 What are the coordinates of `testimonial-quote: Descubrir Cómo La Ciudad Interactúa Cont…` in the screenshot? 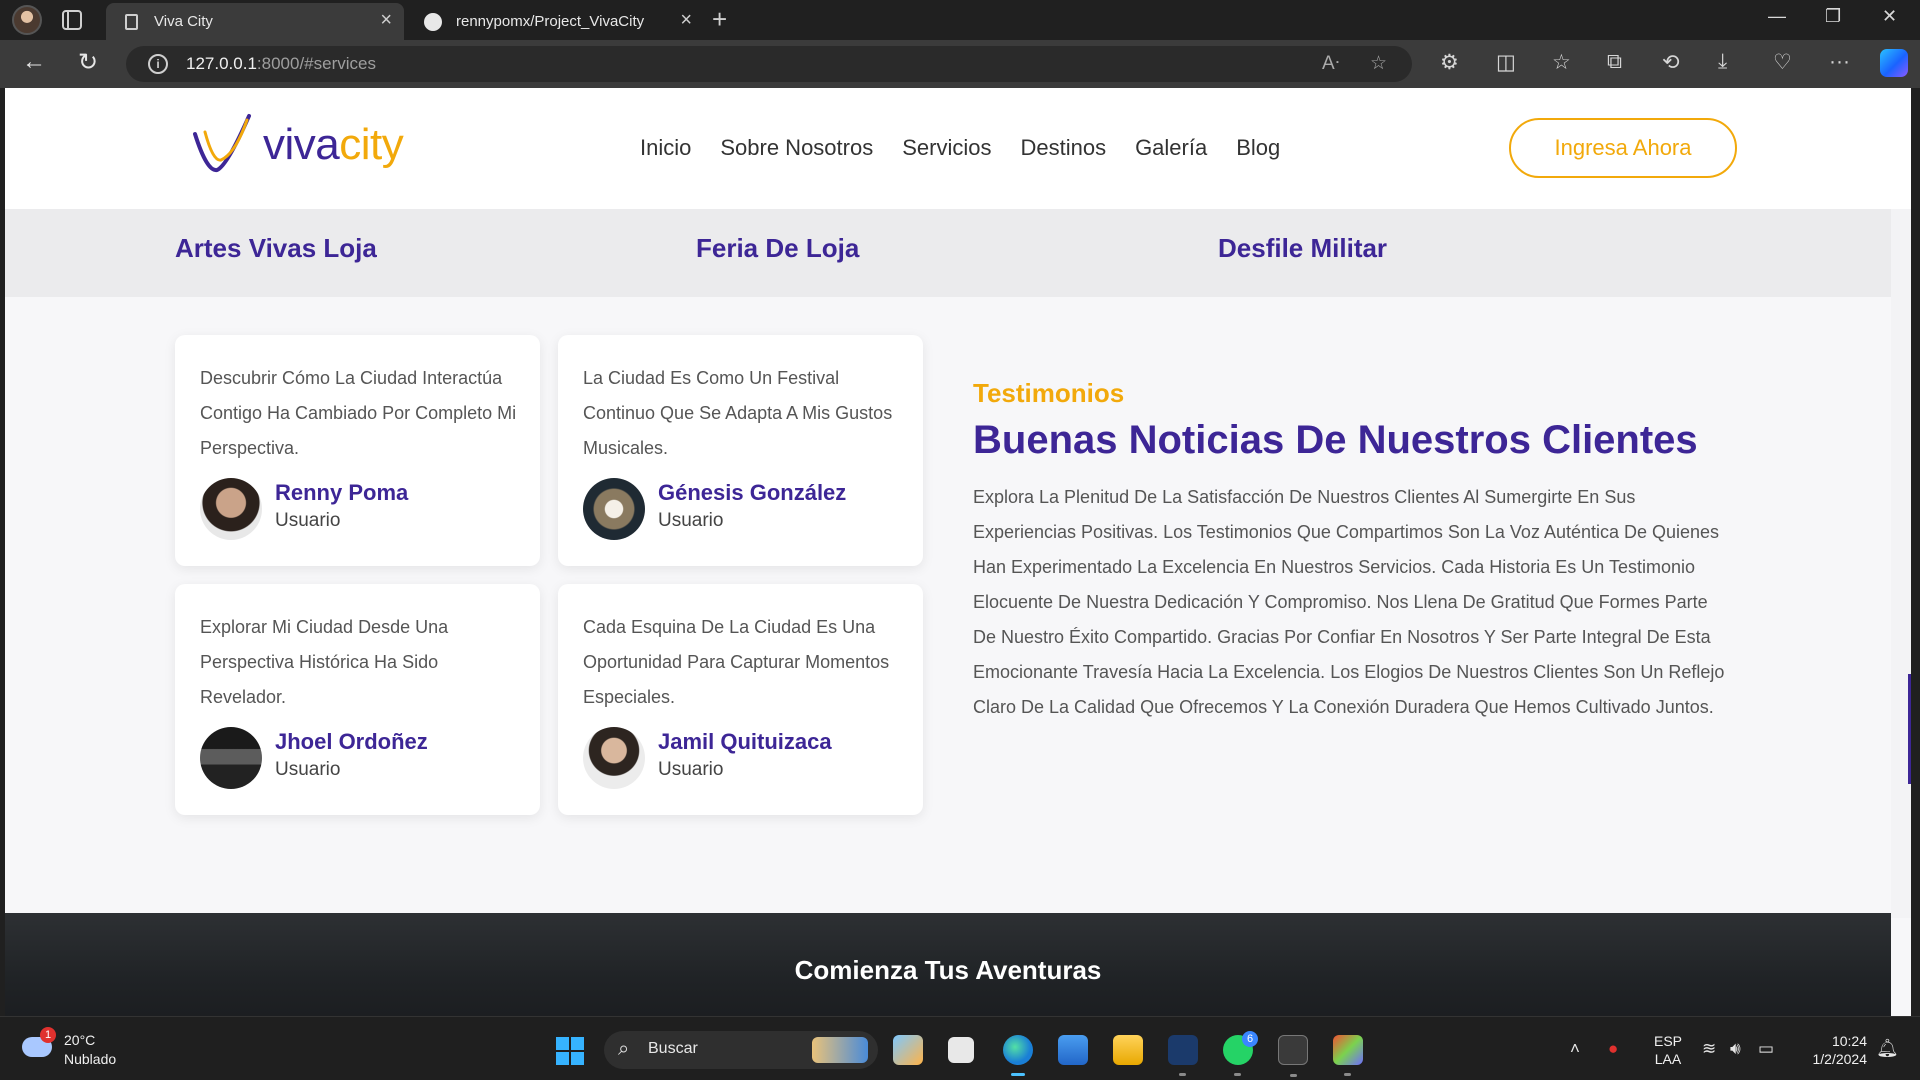 It's located at (358, 413).